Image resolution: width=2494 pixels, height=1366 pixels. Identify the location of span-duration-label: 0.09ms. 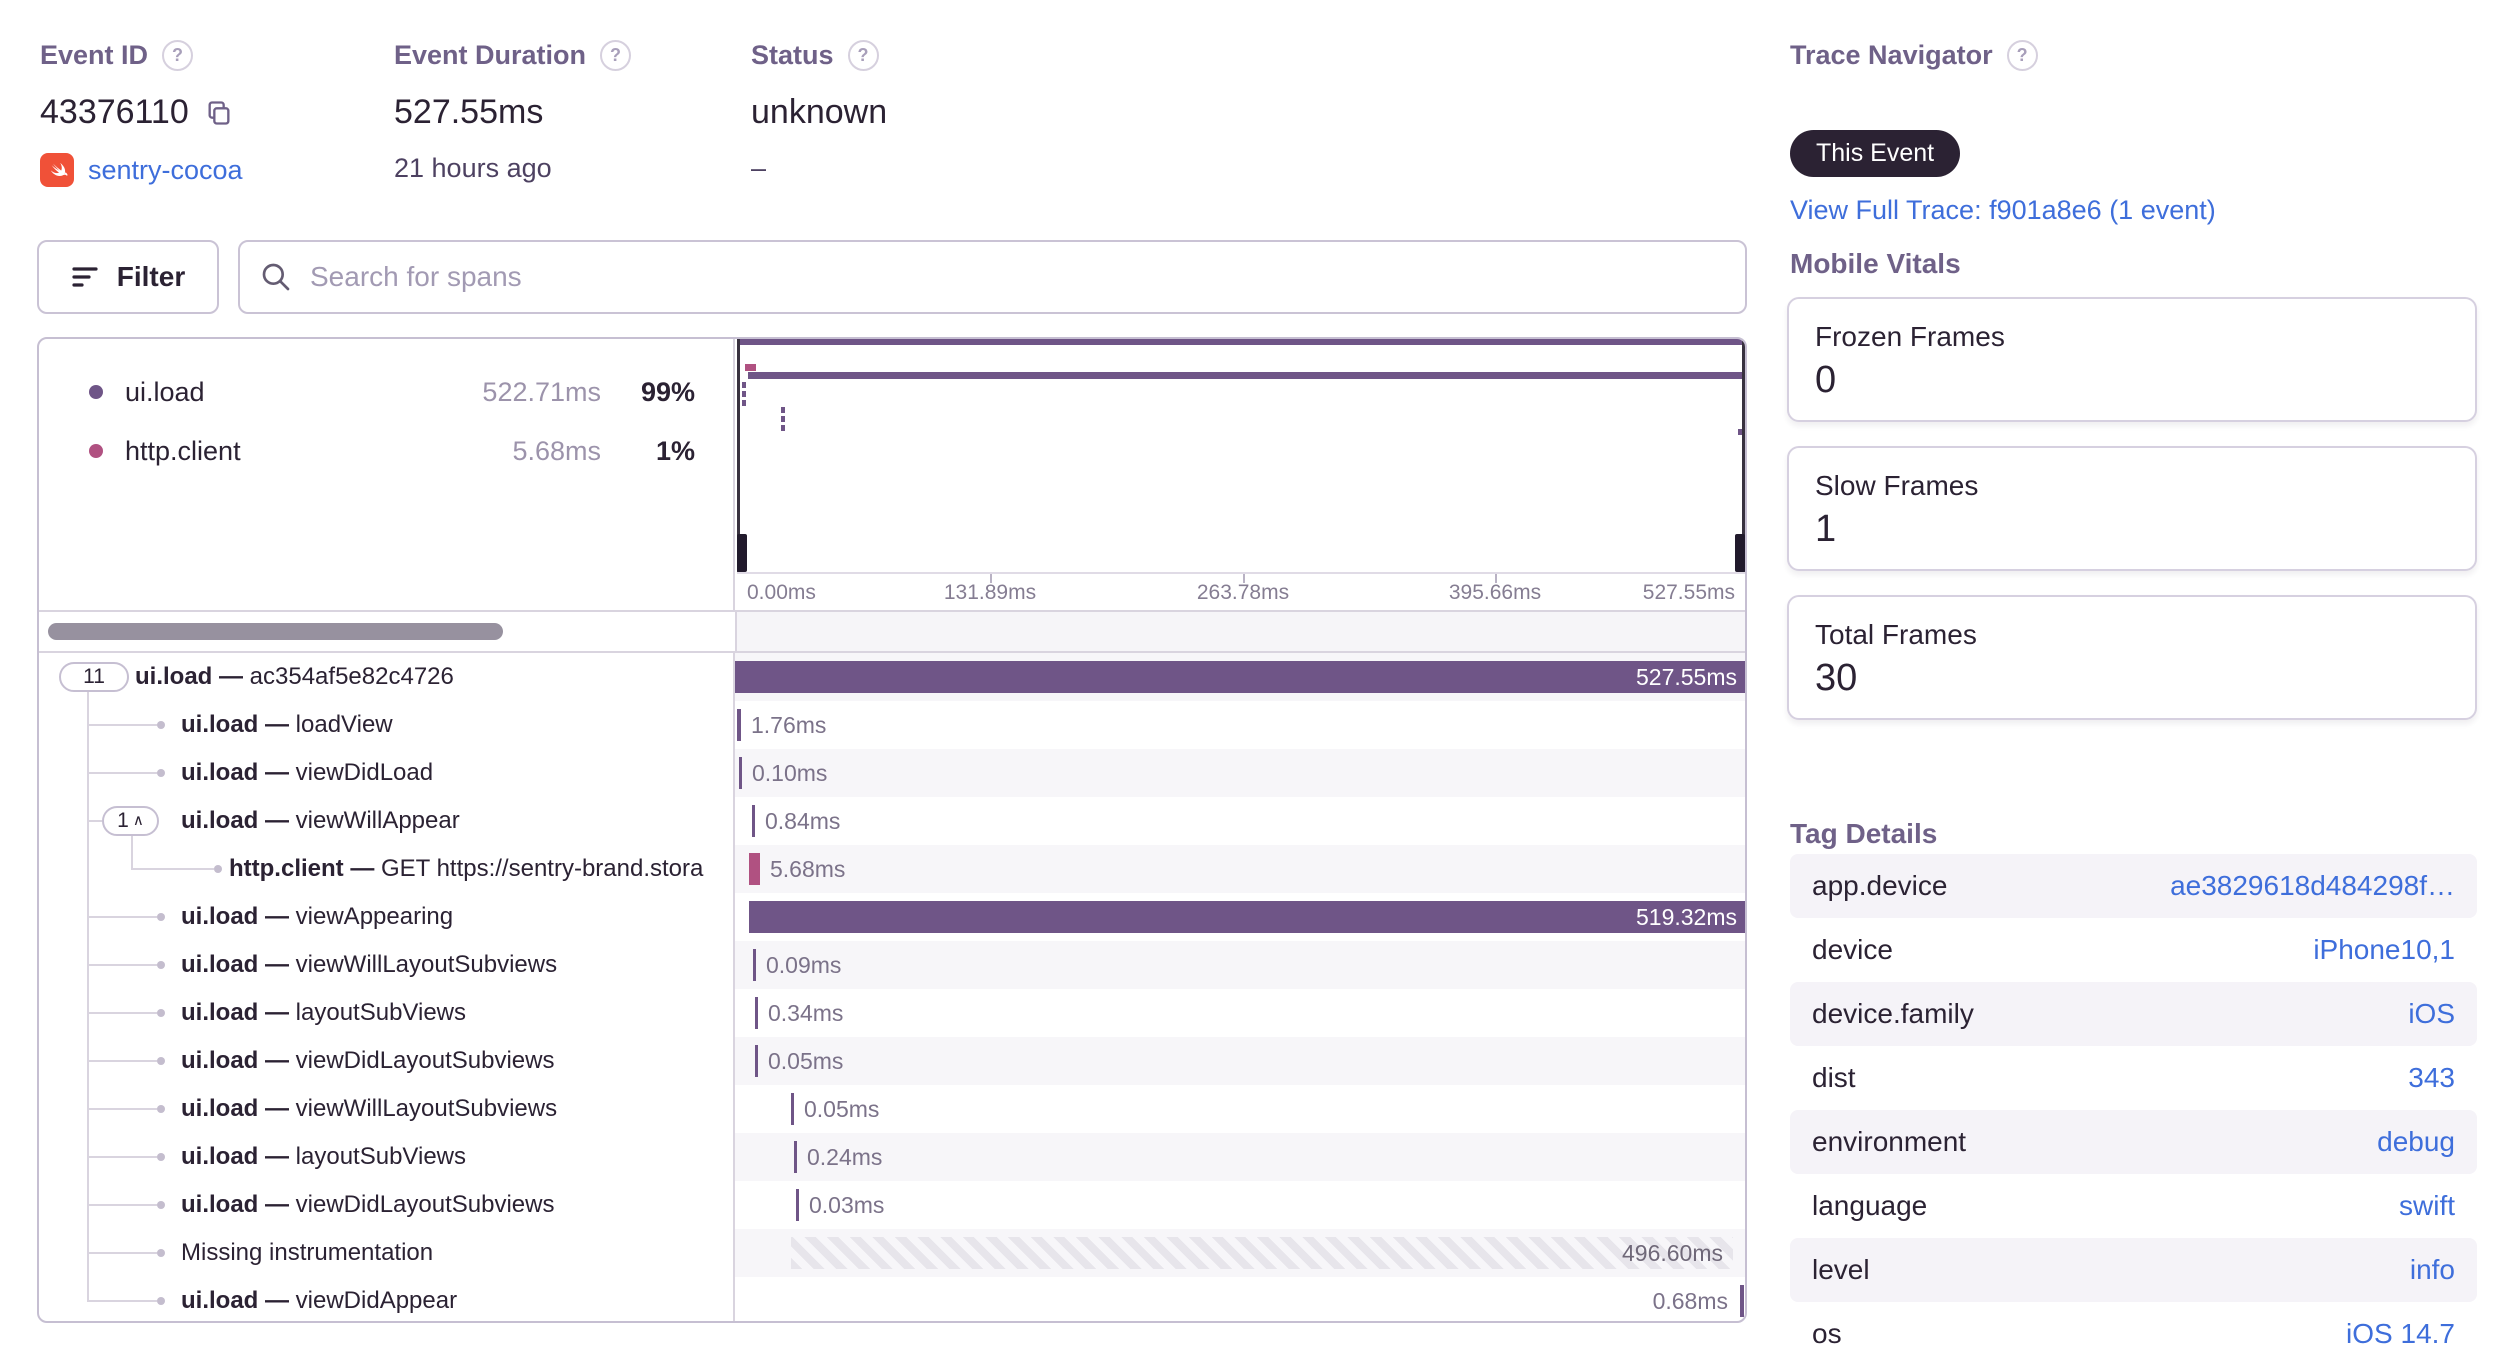
(804, 965).